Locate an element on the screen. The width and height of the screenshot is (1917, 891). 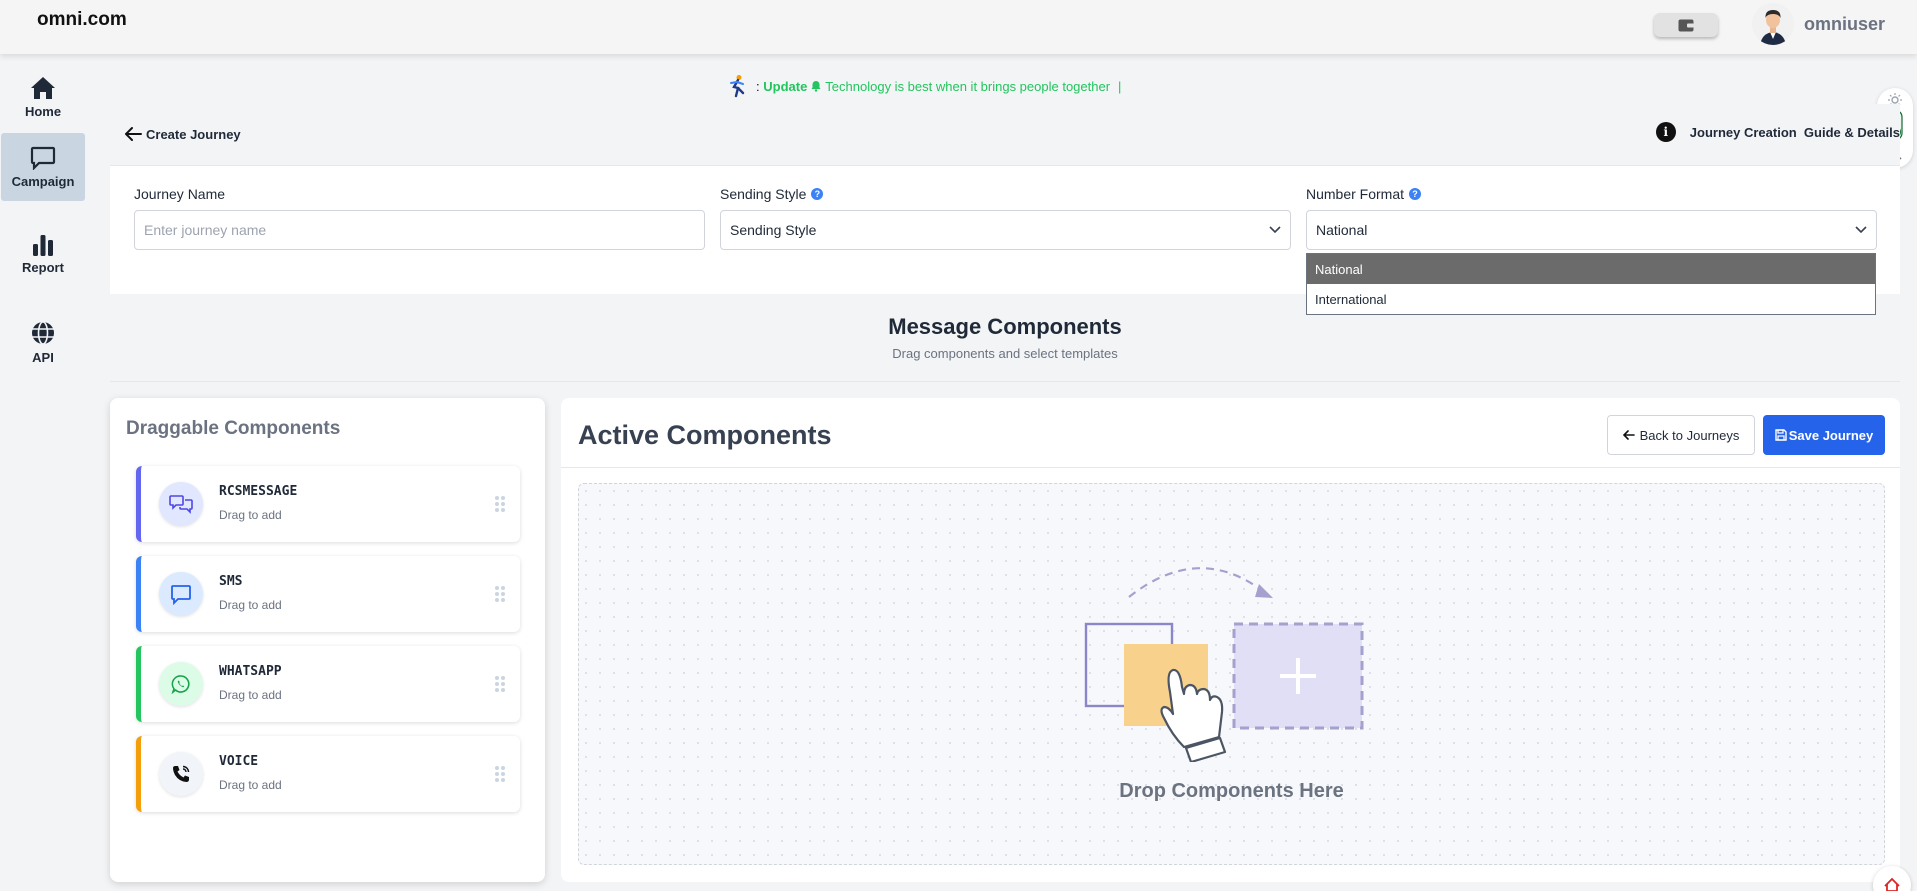
sending-style-label: Sending Style? is located at coordinates (1005, 194).